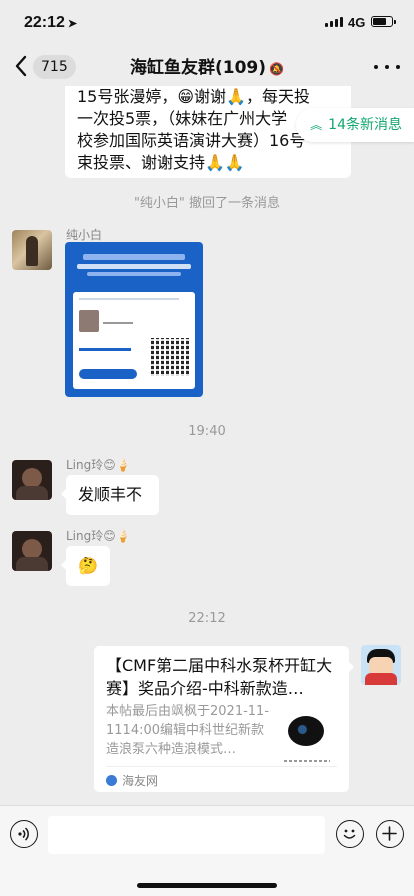 This screenshot has width=414, height=896. Describe the element at coordinates (381, 665) in the screenshot. I see `avatar-self` at that location.